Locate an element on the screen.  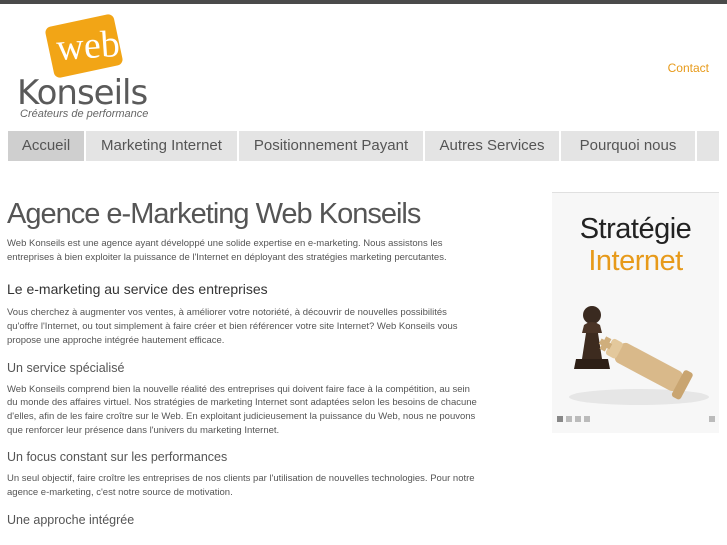
slider-next-button is located at coordinates (712, 419).